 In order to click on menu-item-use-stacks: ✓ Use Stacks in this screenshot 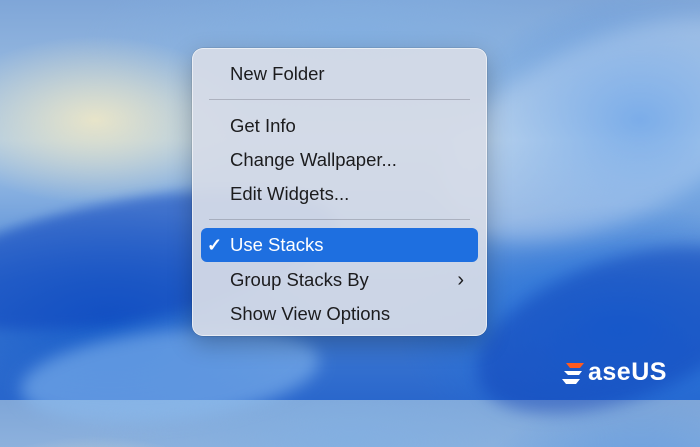, I will do `click(339, 245)`.